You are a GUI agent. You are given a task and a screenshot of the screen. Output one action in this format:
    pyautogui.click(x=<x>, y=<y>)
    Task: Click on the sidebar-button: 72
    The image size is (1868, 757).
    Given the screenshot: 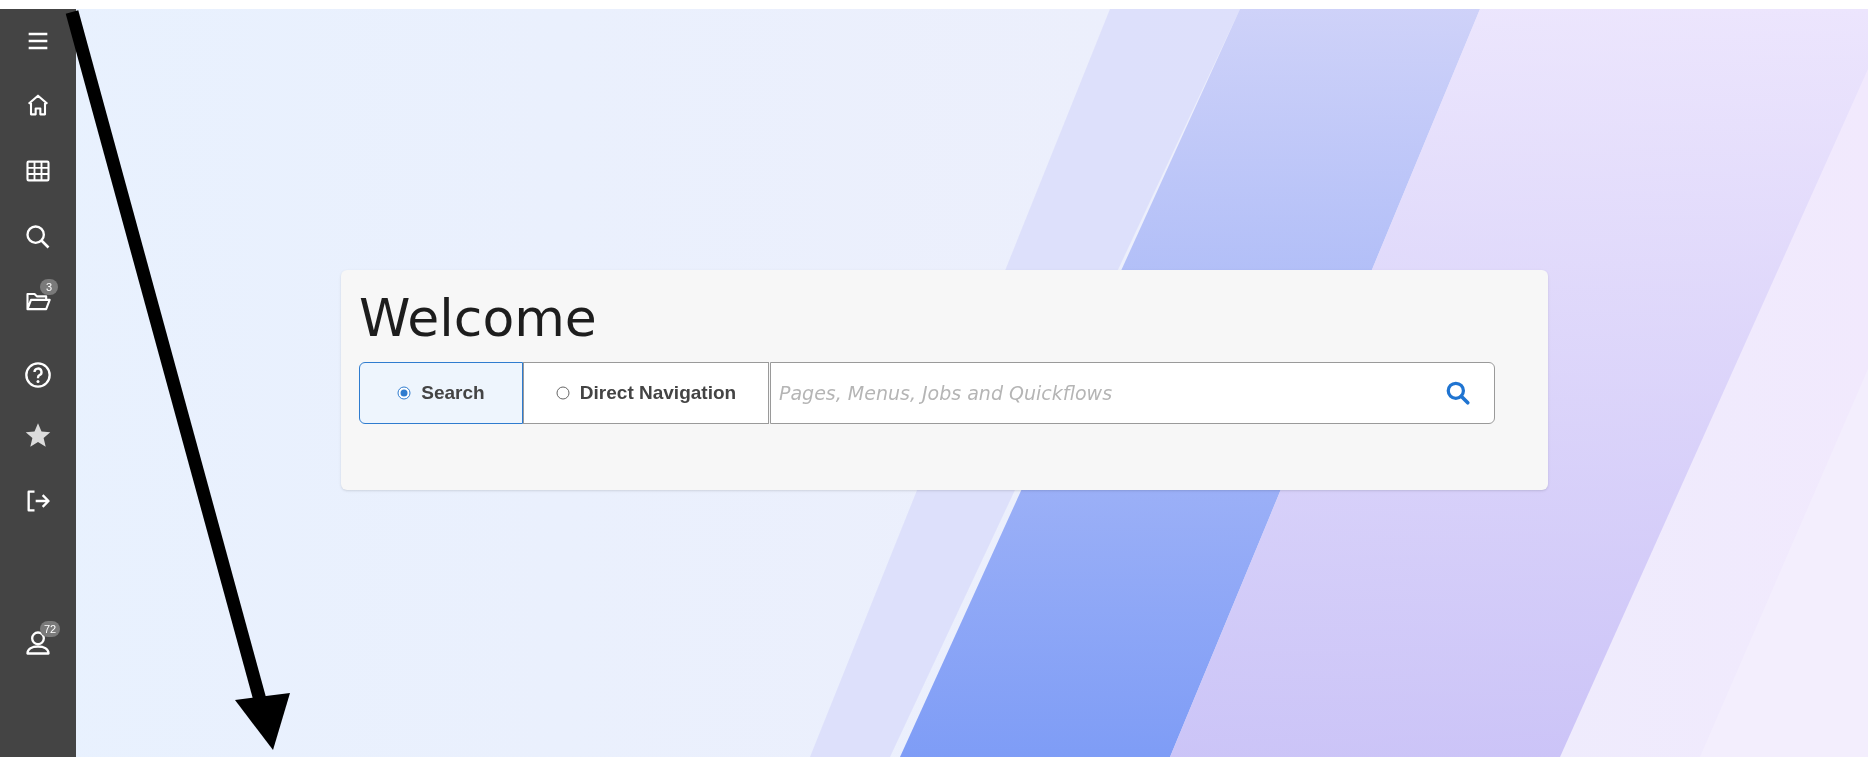 What is the action you would take?
    pyautogui.click(x=38, y=643)
    